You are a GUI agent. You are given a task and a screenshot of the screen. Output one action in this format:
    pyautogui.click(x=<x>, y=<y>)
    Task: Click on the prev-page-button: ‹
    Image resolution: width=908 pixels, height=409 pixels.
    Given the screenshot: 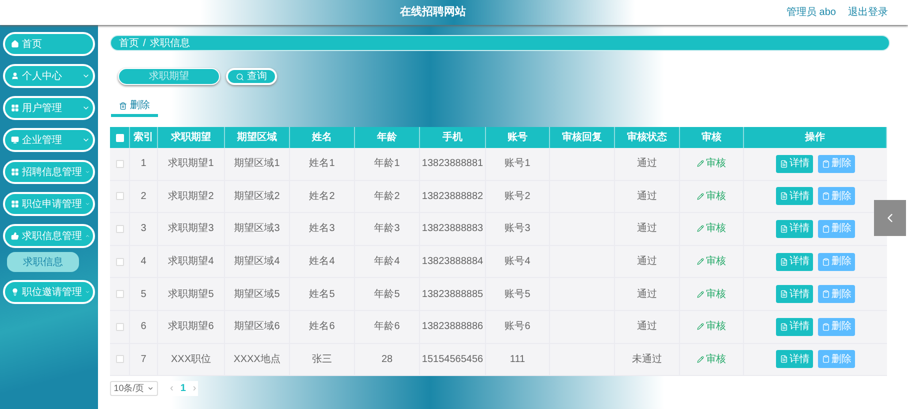 What is the action you would take?
    pyautogui.click(x=172, y=388)
    